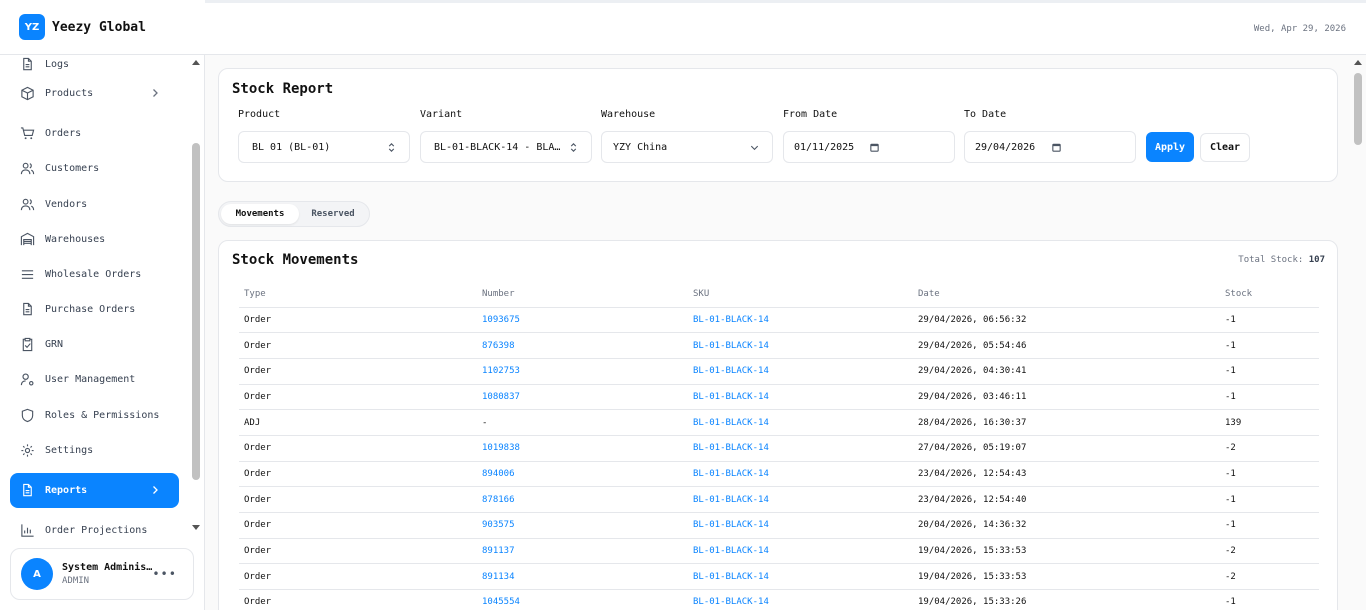 The height and width of the screenshot is (610, 1366). I want to click on sidebar-item-wholesale-orders: Wholesale Orders, so click(94, 274).